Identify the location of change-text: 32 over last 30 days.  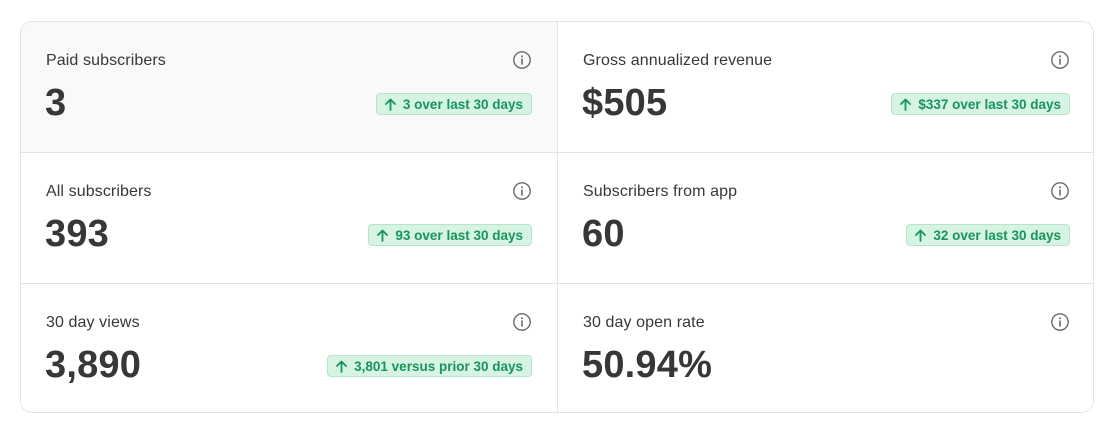
(997, 235).